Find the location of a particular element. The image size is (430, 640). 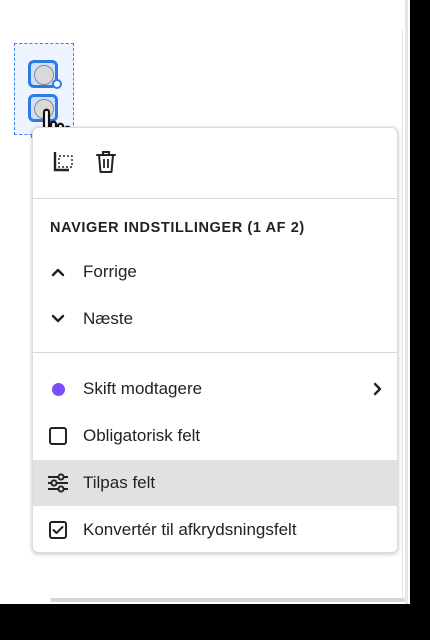

menu-item-previous: Forrige is located at coordinates (215, 272).